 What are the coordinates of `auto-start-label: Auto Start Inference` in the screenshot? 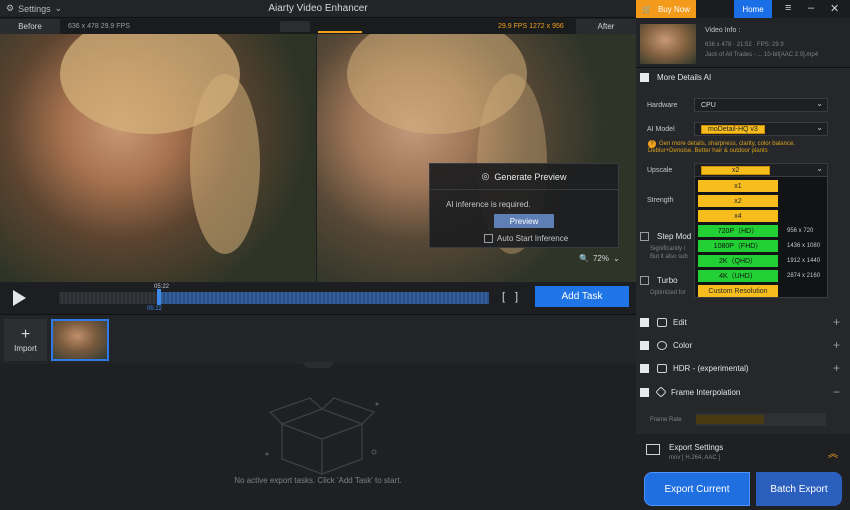 It's located at (533, 238).